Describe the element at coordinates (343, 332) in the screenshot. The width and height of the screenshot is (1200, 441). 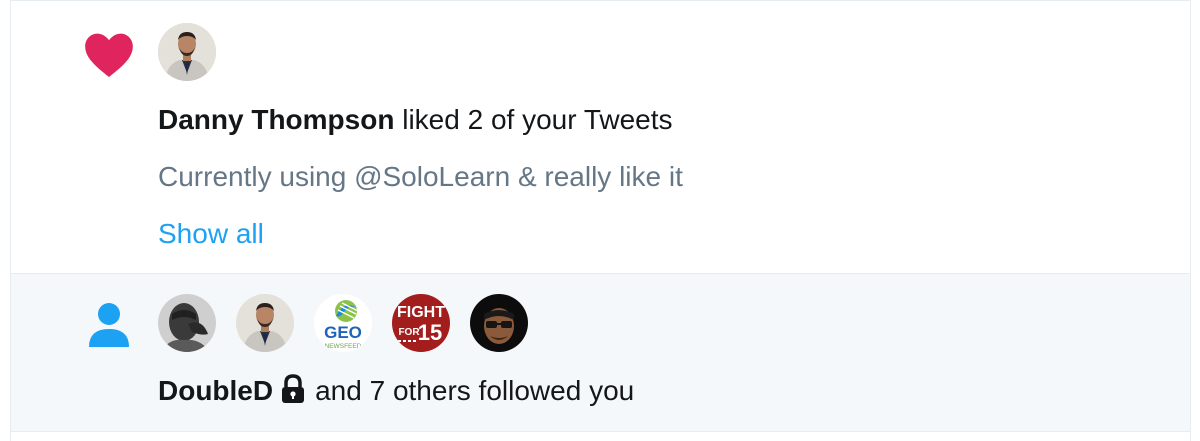
I see `geo-text: GEO` at that location.